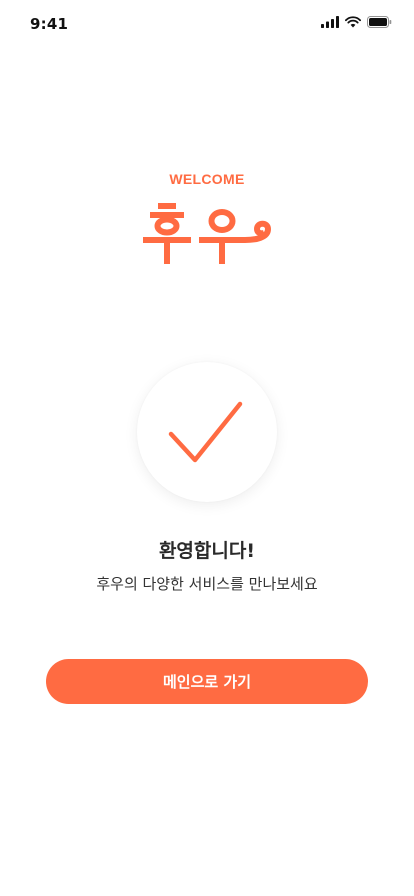  Describe the element at coordinates (207, 551) in the screenshot. I see `welcome-title: 환영합니다!` at that location.